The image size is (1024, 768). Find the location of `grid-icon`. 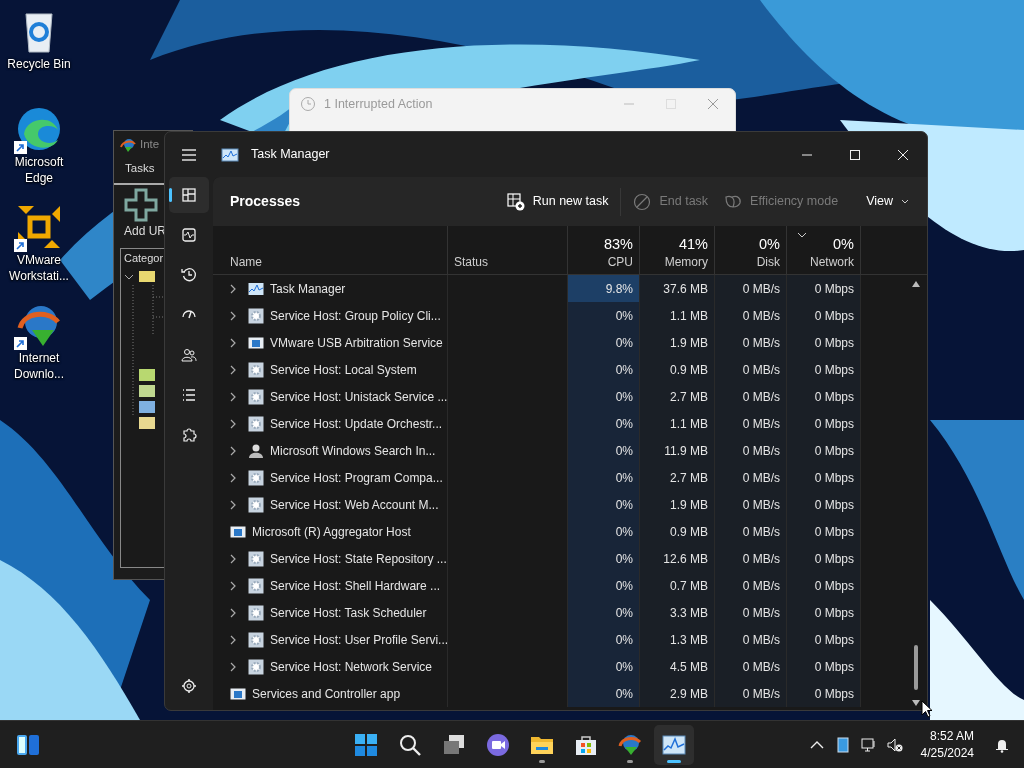

grid-icon is located at coordinates (189, 195).